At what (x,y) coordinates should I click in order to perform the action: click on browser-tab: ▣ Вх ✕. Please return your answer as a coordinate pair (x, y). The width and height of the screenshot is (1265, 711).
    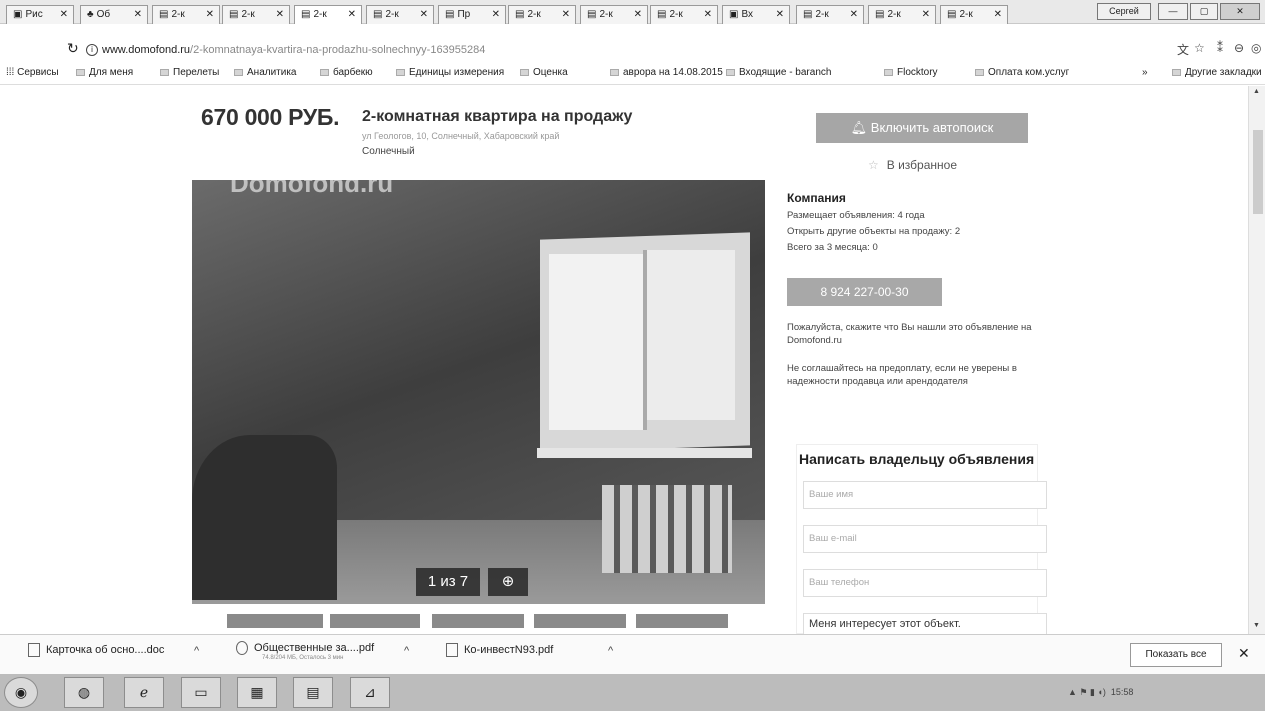
    Looking at the image, I should click on (756, 14).